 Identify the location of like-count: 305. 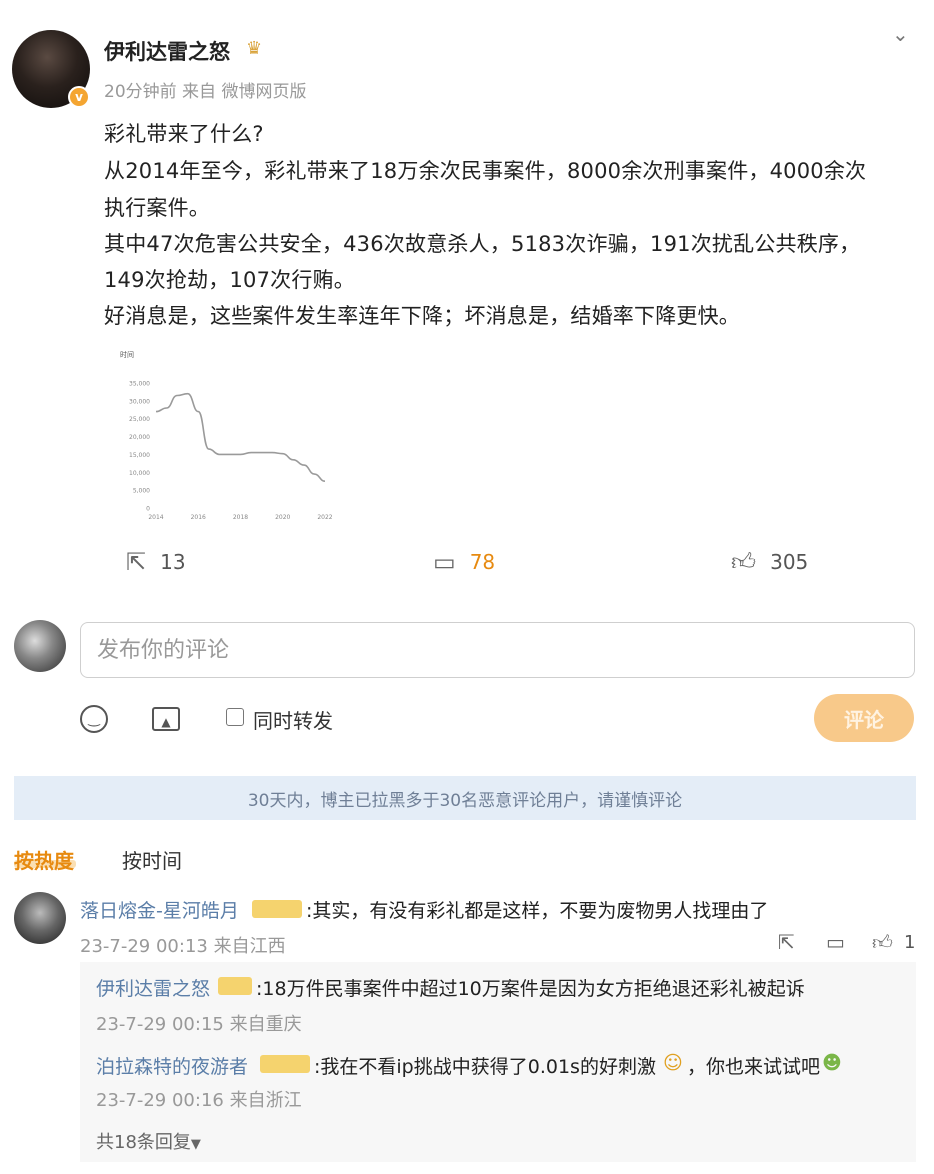
(789, 562).